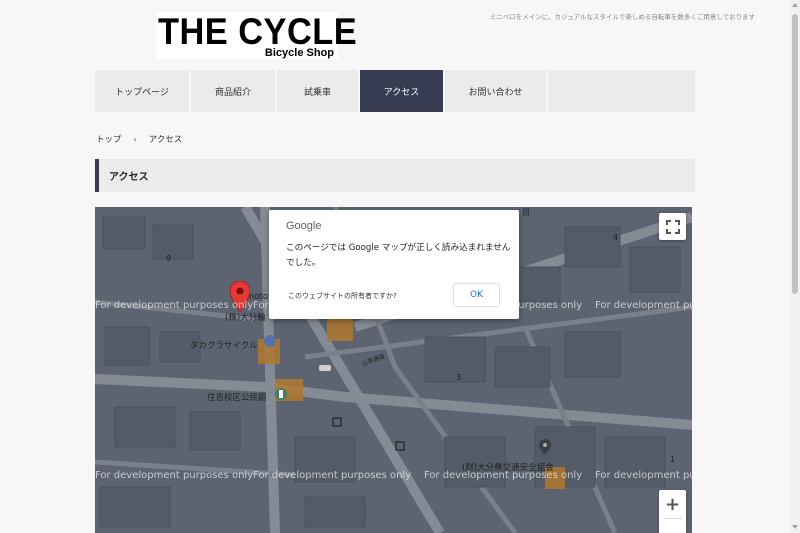 The image size is (800, 533). I want to click on nav-item-test-ride: 試乗車, so click(317, 91).